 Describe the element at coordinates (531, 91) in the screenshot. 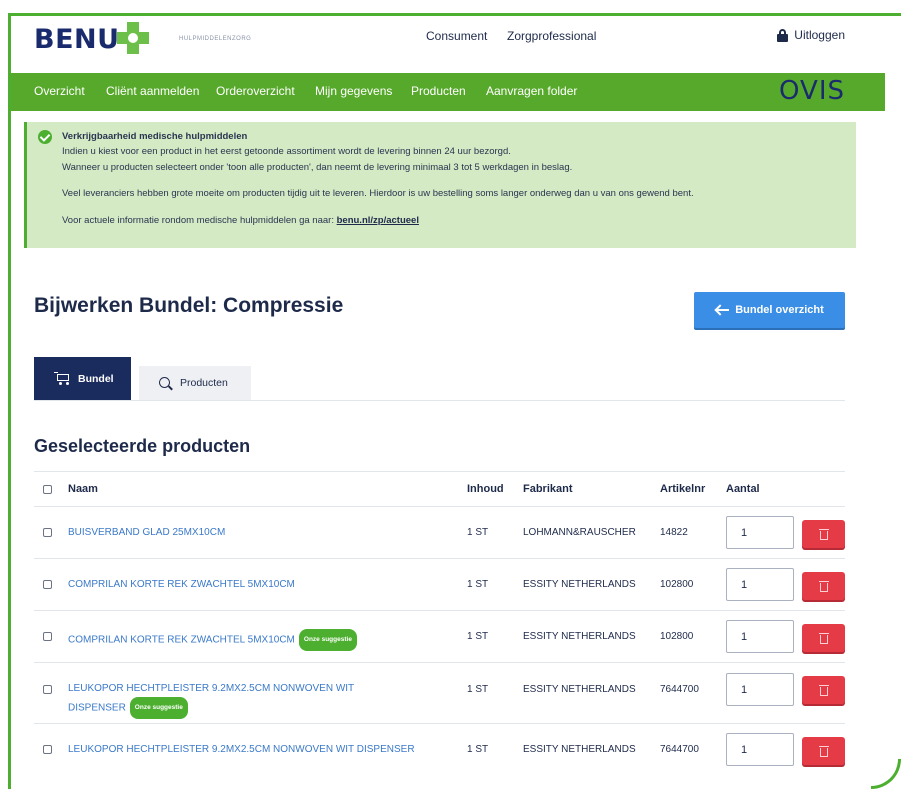

I see `nav-aanvragen-folder: Aanvragen folder` at that location.